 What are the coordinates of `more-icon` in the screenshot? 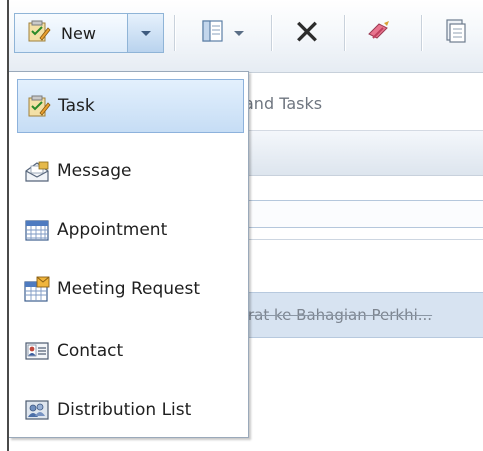 It's located at (456, 33).